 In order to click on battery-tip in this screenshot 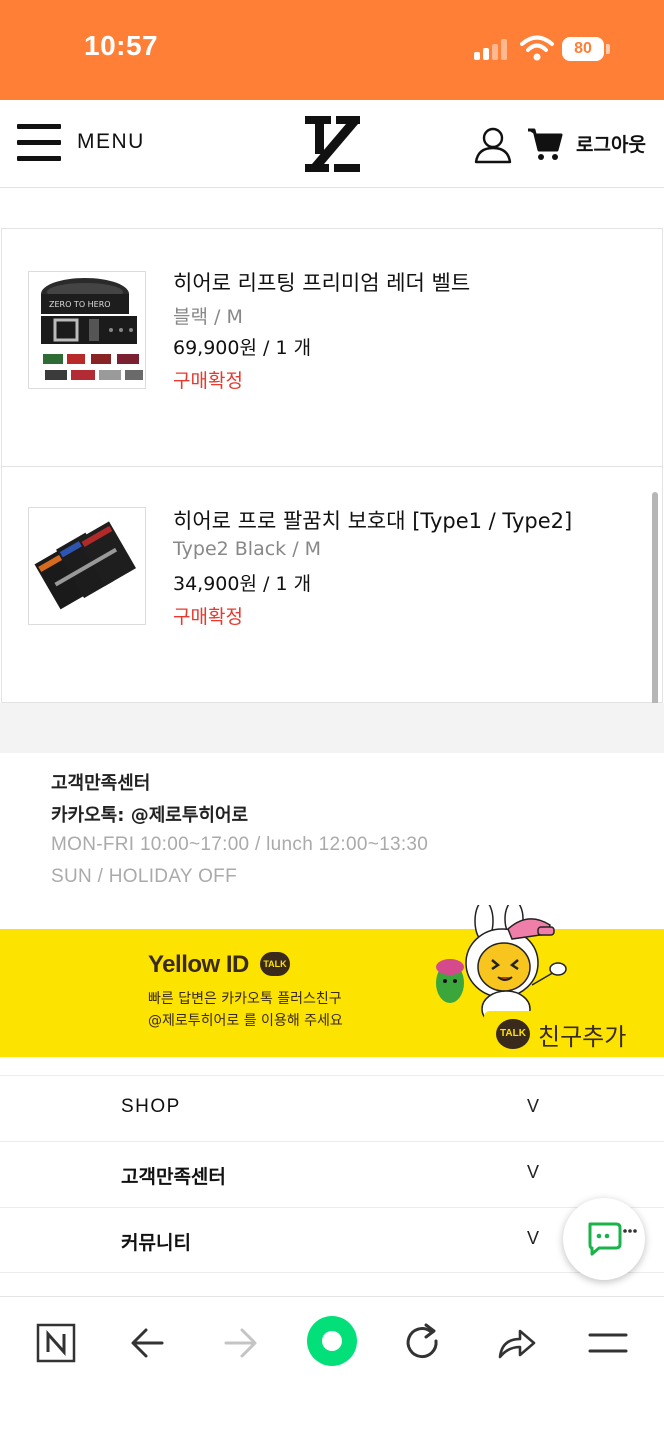, I will do `click(608, 49)`.